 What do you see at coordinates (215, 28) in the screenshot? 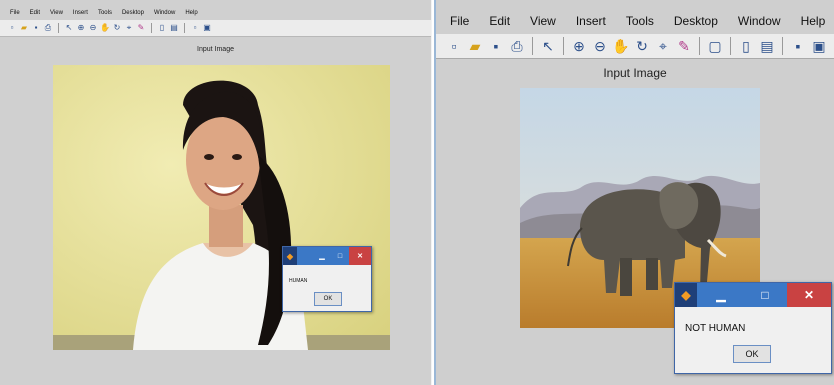
I see `figure-toolbar: ▫ ▰ ▪ ⎙ ↖ ⊕ ⊖ ✋ ↻ ⌖ ✎ ▯ ▤ ▫ ▣` at bounding box center [215, 28].